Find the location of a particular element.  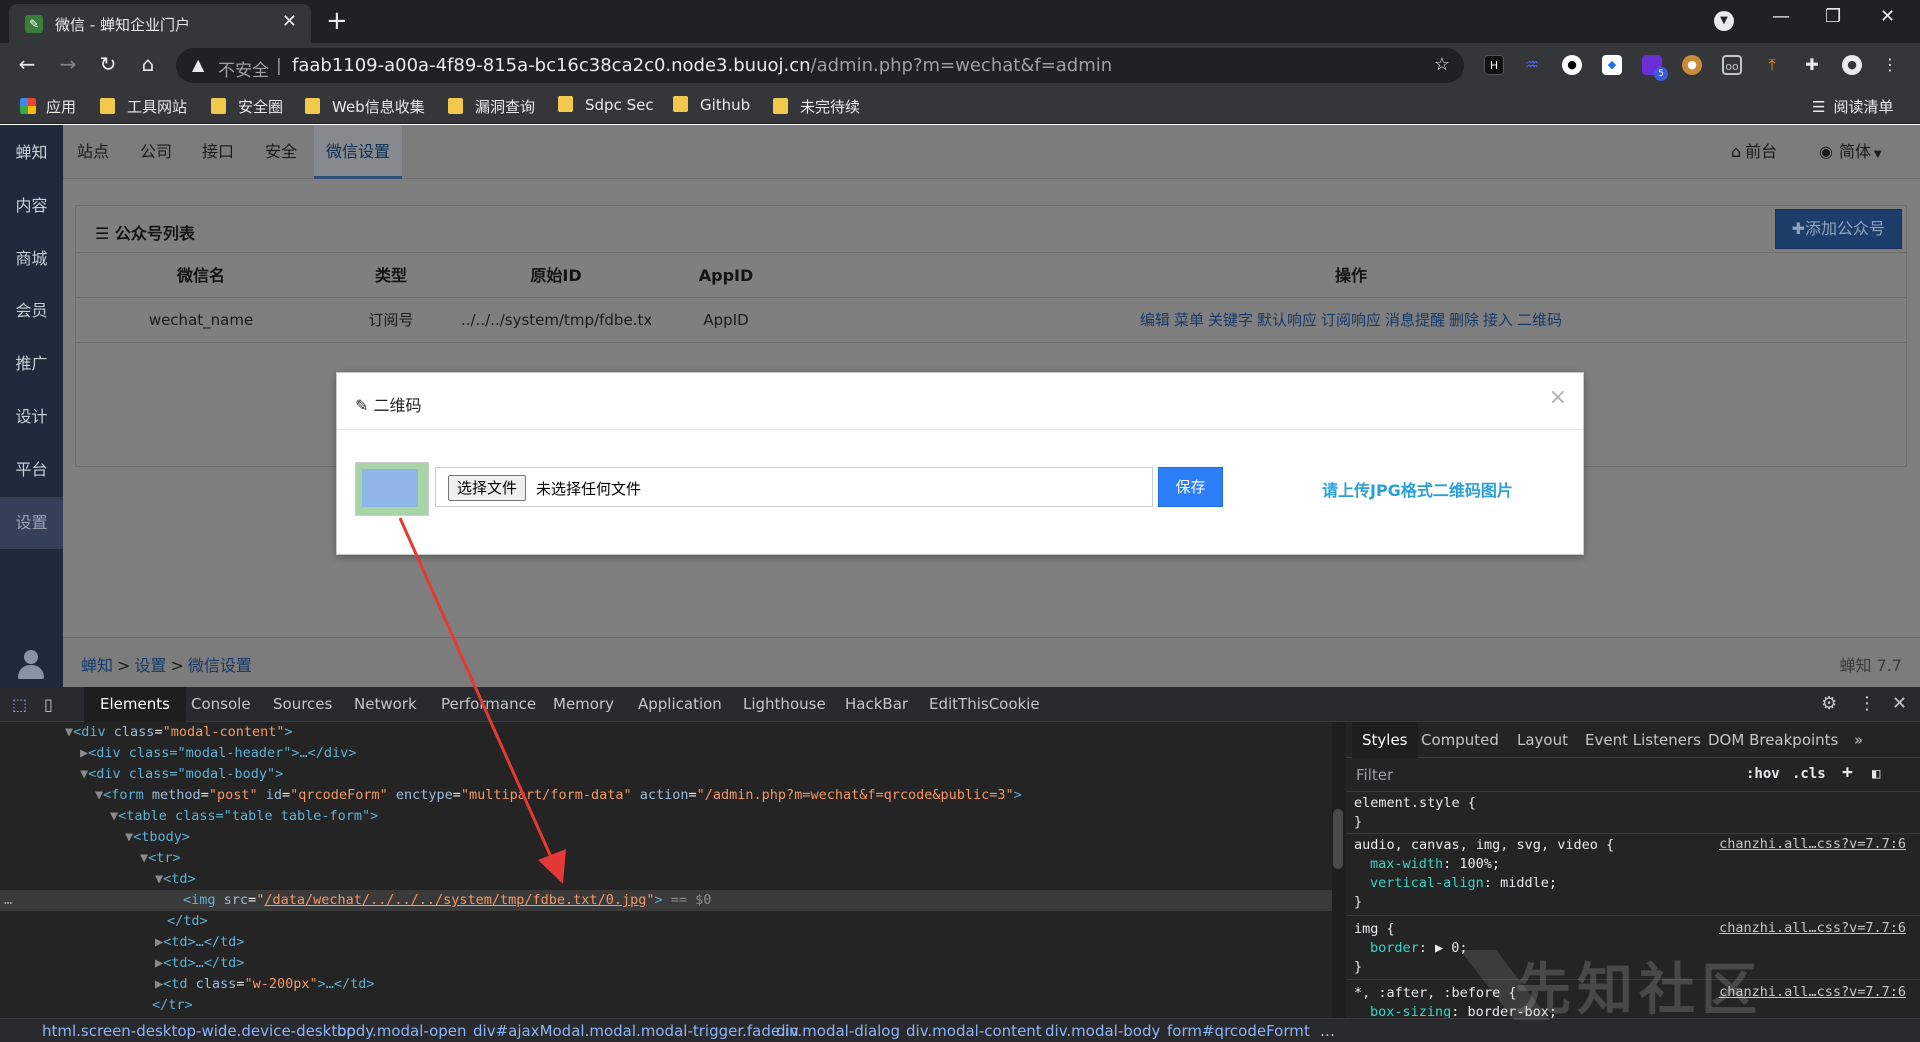

menu-link: 菜单 is located at coordinates (1189, 320).